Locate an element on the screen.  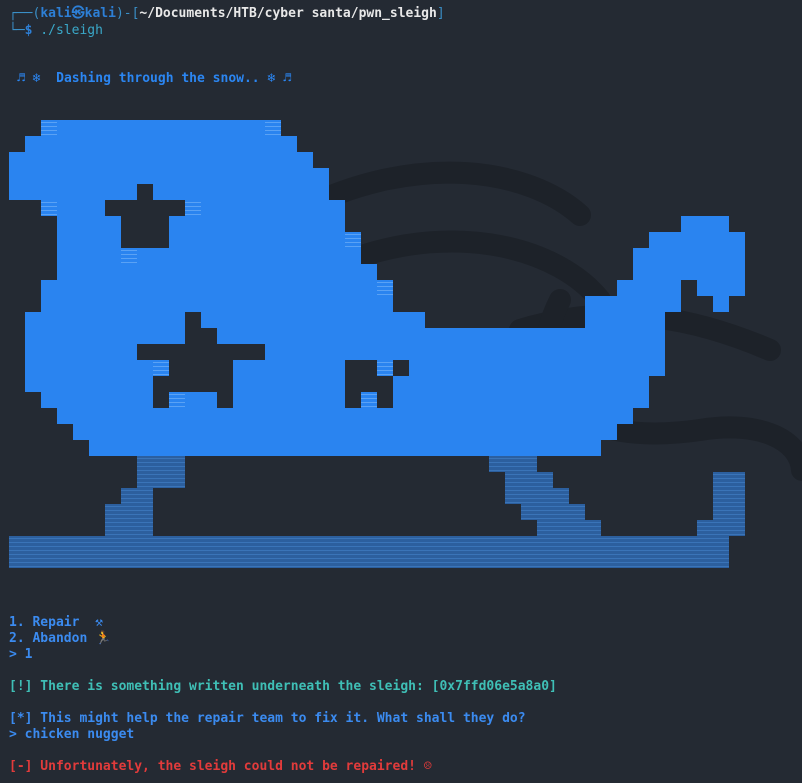
current-path: ~/Documents/HTB/cyber santa/pwn_sleigh is located at coordinates (288, 13).